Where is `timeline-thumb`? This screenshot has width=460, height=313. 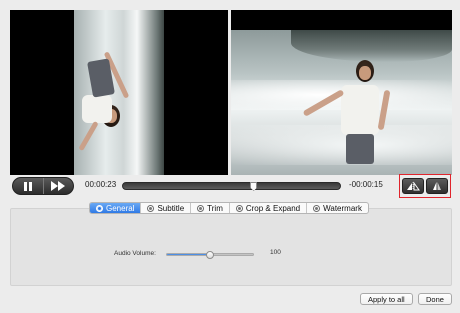
timeline-thumb is located at coordinates (254, 186).